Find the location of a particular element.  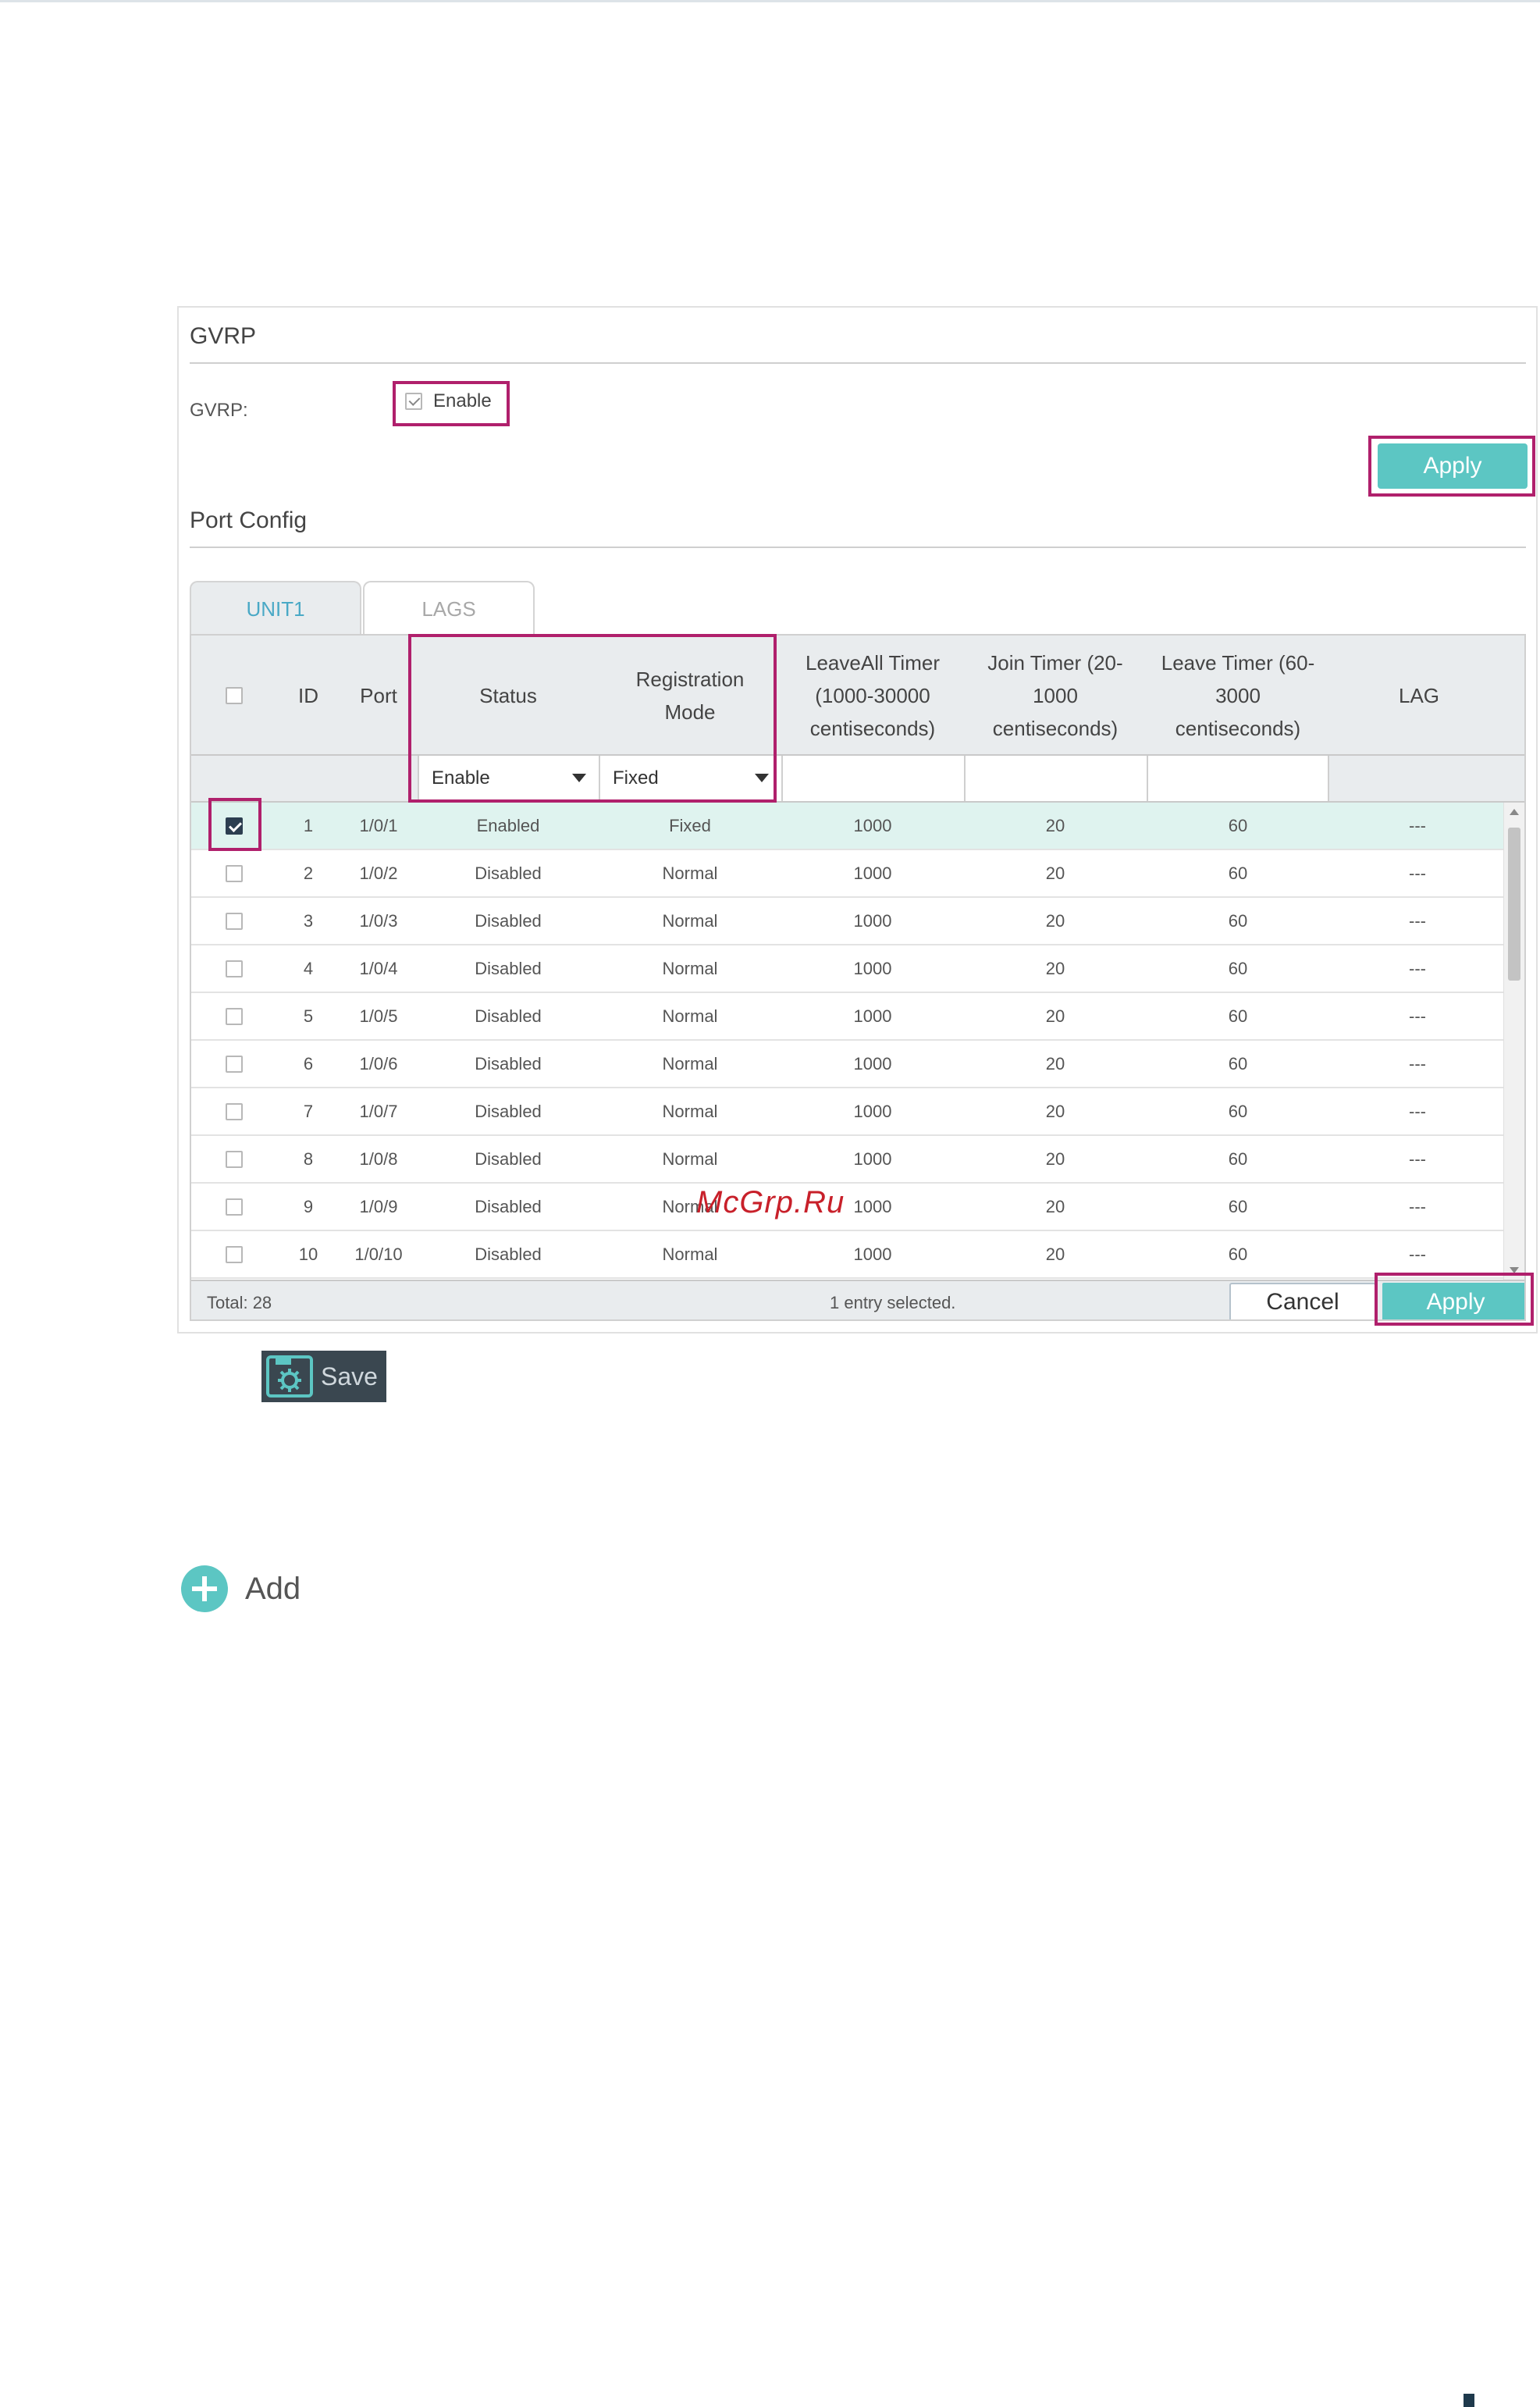

cell-port: 1/0/2 is located at coordinates (378, 873).